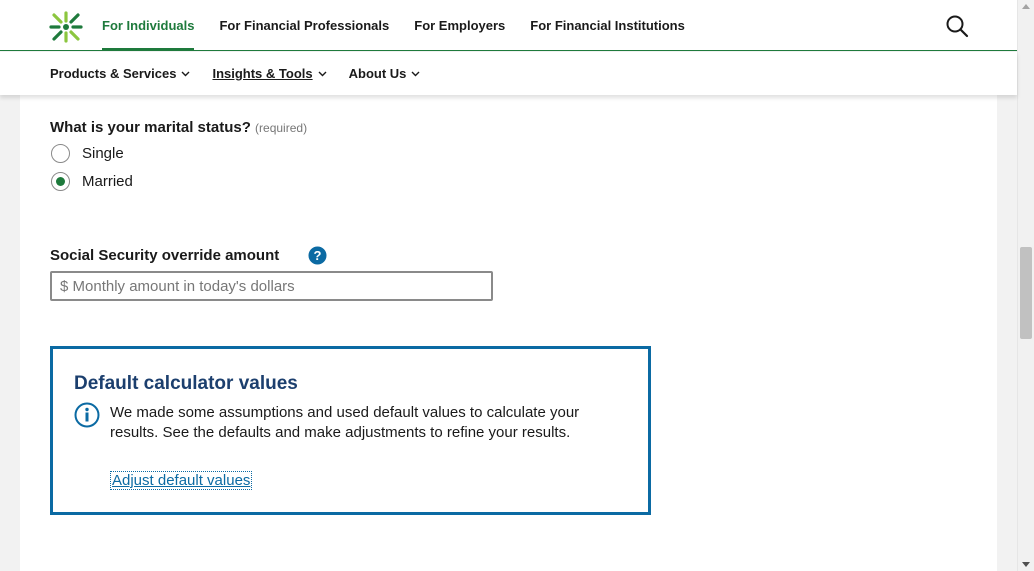 The width and height of the screenshot is (1034, 571). I want to click on page-scrollbar, so click(1025, 285).